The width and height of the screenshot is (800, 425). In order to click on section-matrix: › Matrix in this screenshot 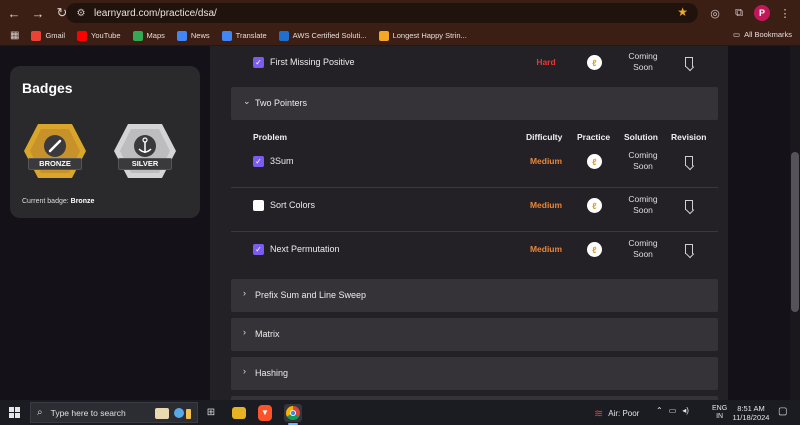, I will do `click(474, 334)`.